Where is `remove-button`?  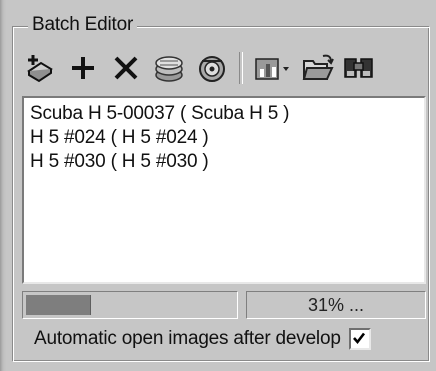
remove-button is located at coordinates (126, 68).